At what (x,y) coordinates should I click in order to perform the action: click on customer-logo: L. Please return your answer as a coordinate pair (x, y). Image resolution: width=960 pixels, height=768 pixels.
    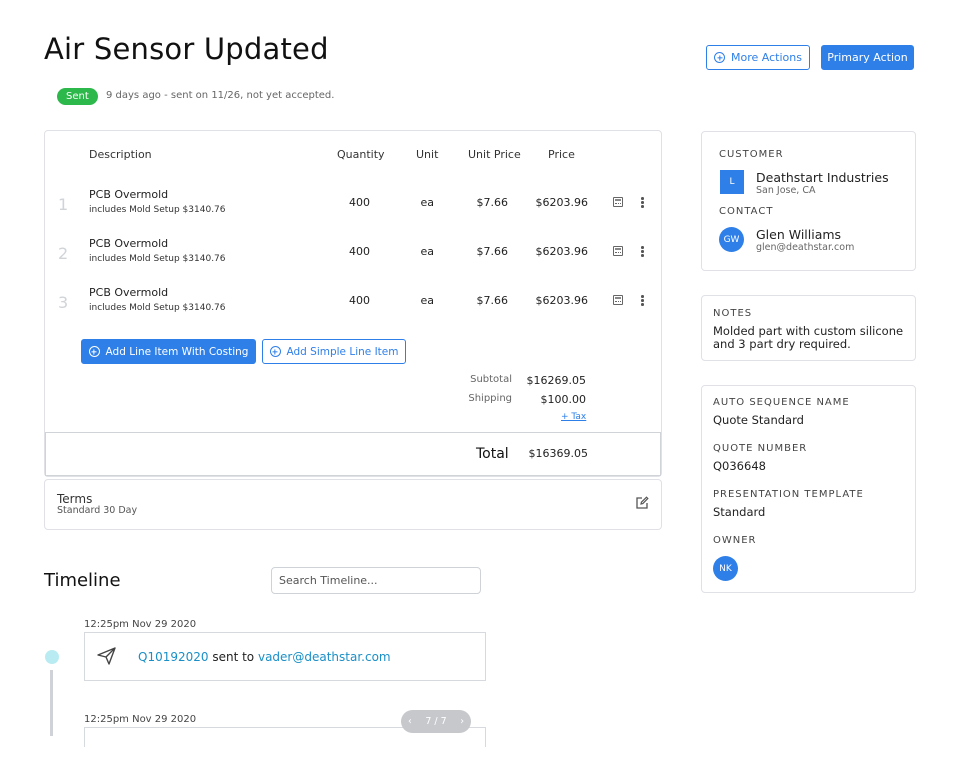
    Looking at the image, I should click on (732, 182).